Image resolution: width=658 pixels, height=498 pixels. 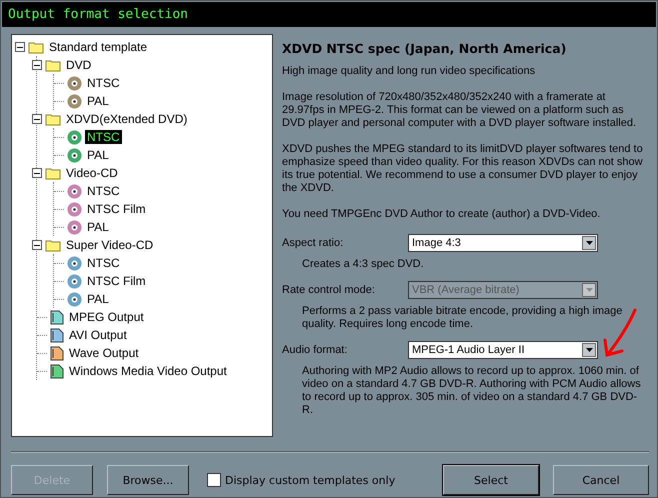 What do you see at coordinates (425, 48) in the screenshot?
I see `spec-heading: XDVD NTSC spec (Japan, North America)` at bounding box center [425, 48].